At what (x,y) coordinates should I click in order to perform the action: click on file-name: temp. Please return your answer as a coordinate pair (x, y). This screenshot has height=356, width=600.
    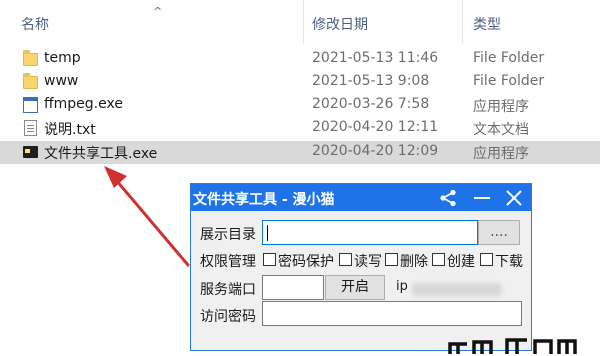
    Looking at the image, I should click on (62, 58).